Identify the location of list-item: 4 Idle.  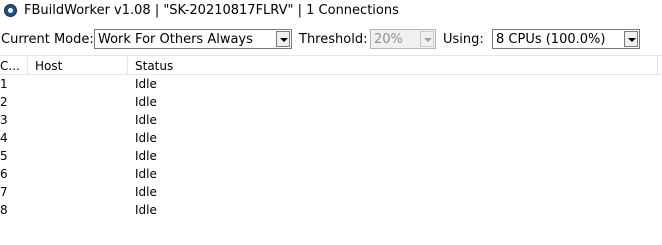
(331, 138).